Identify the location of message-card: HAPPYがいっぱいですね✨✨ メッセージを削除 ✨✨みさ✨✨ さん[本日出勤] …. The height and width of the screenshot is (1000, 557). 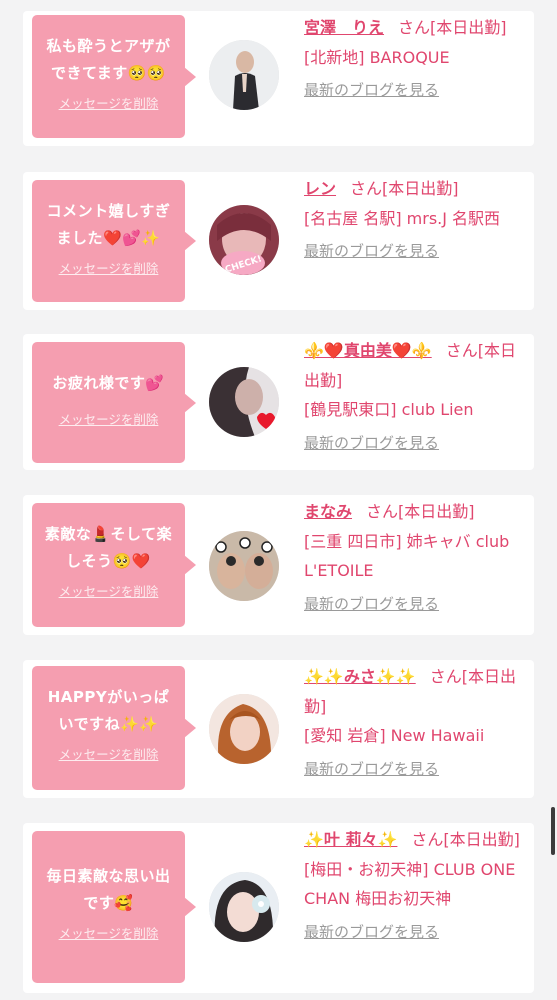
(278, 729).